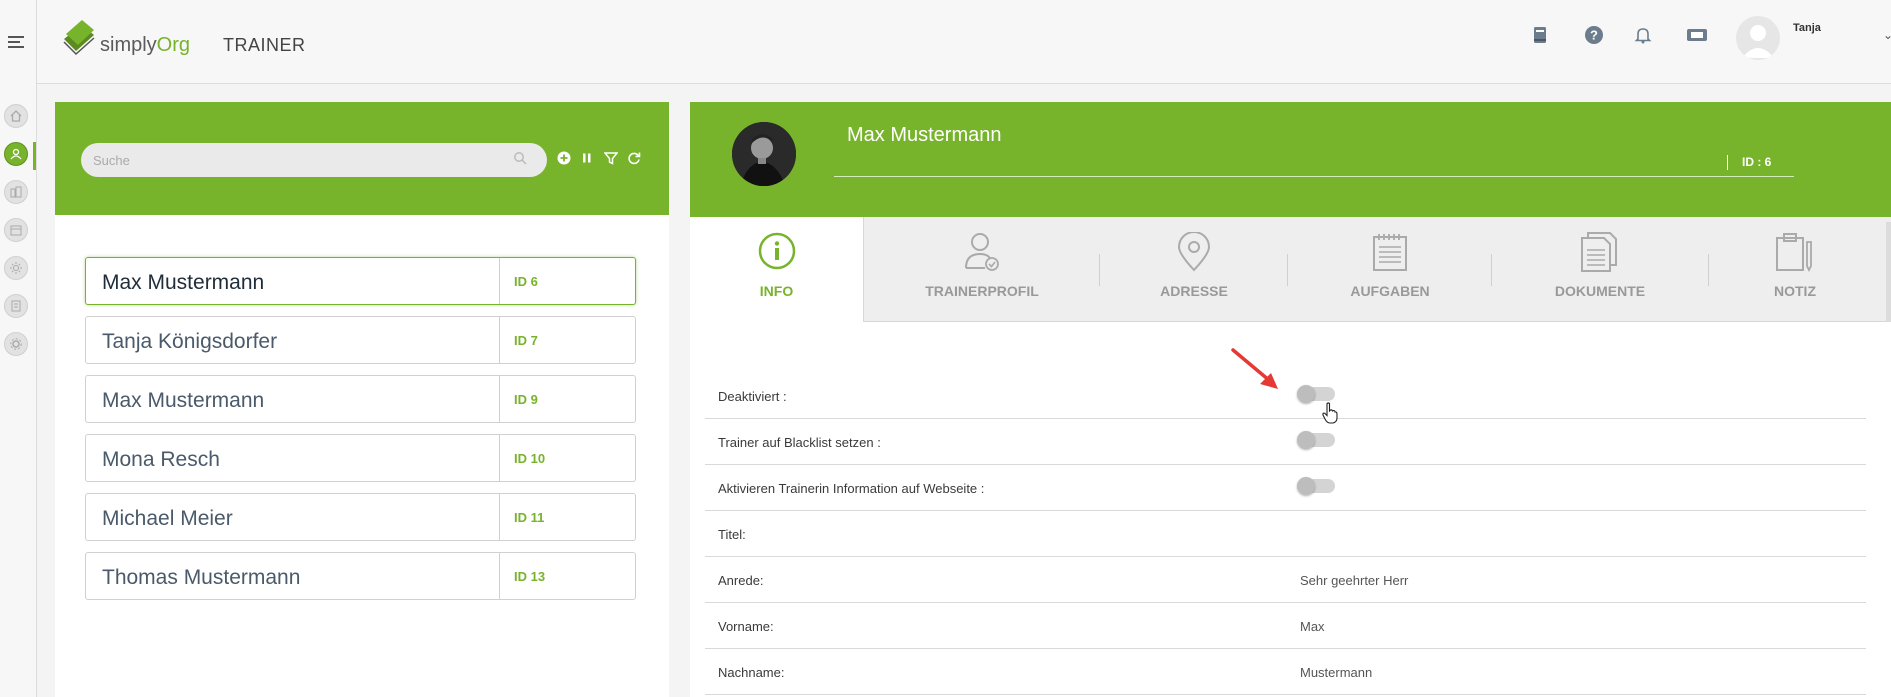  I want to click on settings-icon, so click(16, 344).